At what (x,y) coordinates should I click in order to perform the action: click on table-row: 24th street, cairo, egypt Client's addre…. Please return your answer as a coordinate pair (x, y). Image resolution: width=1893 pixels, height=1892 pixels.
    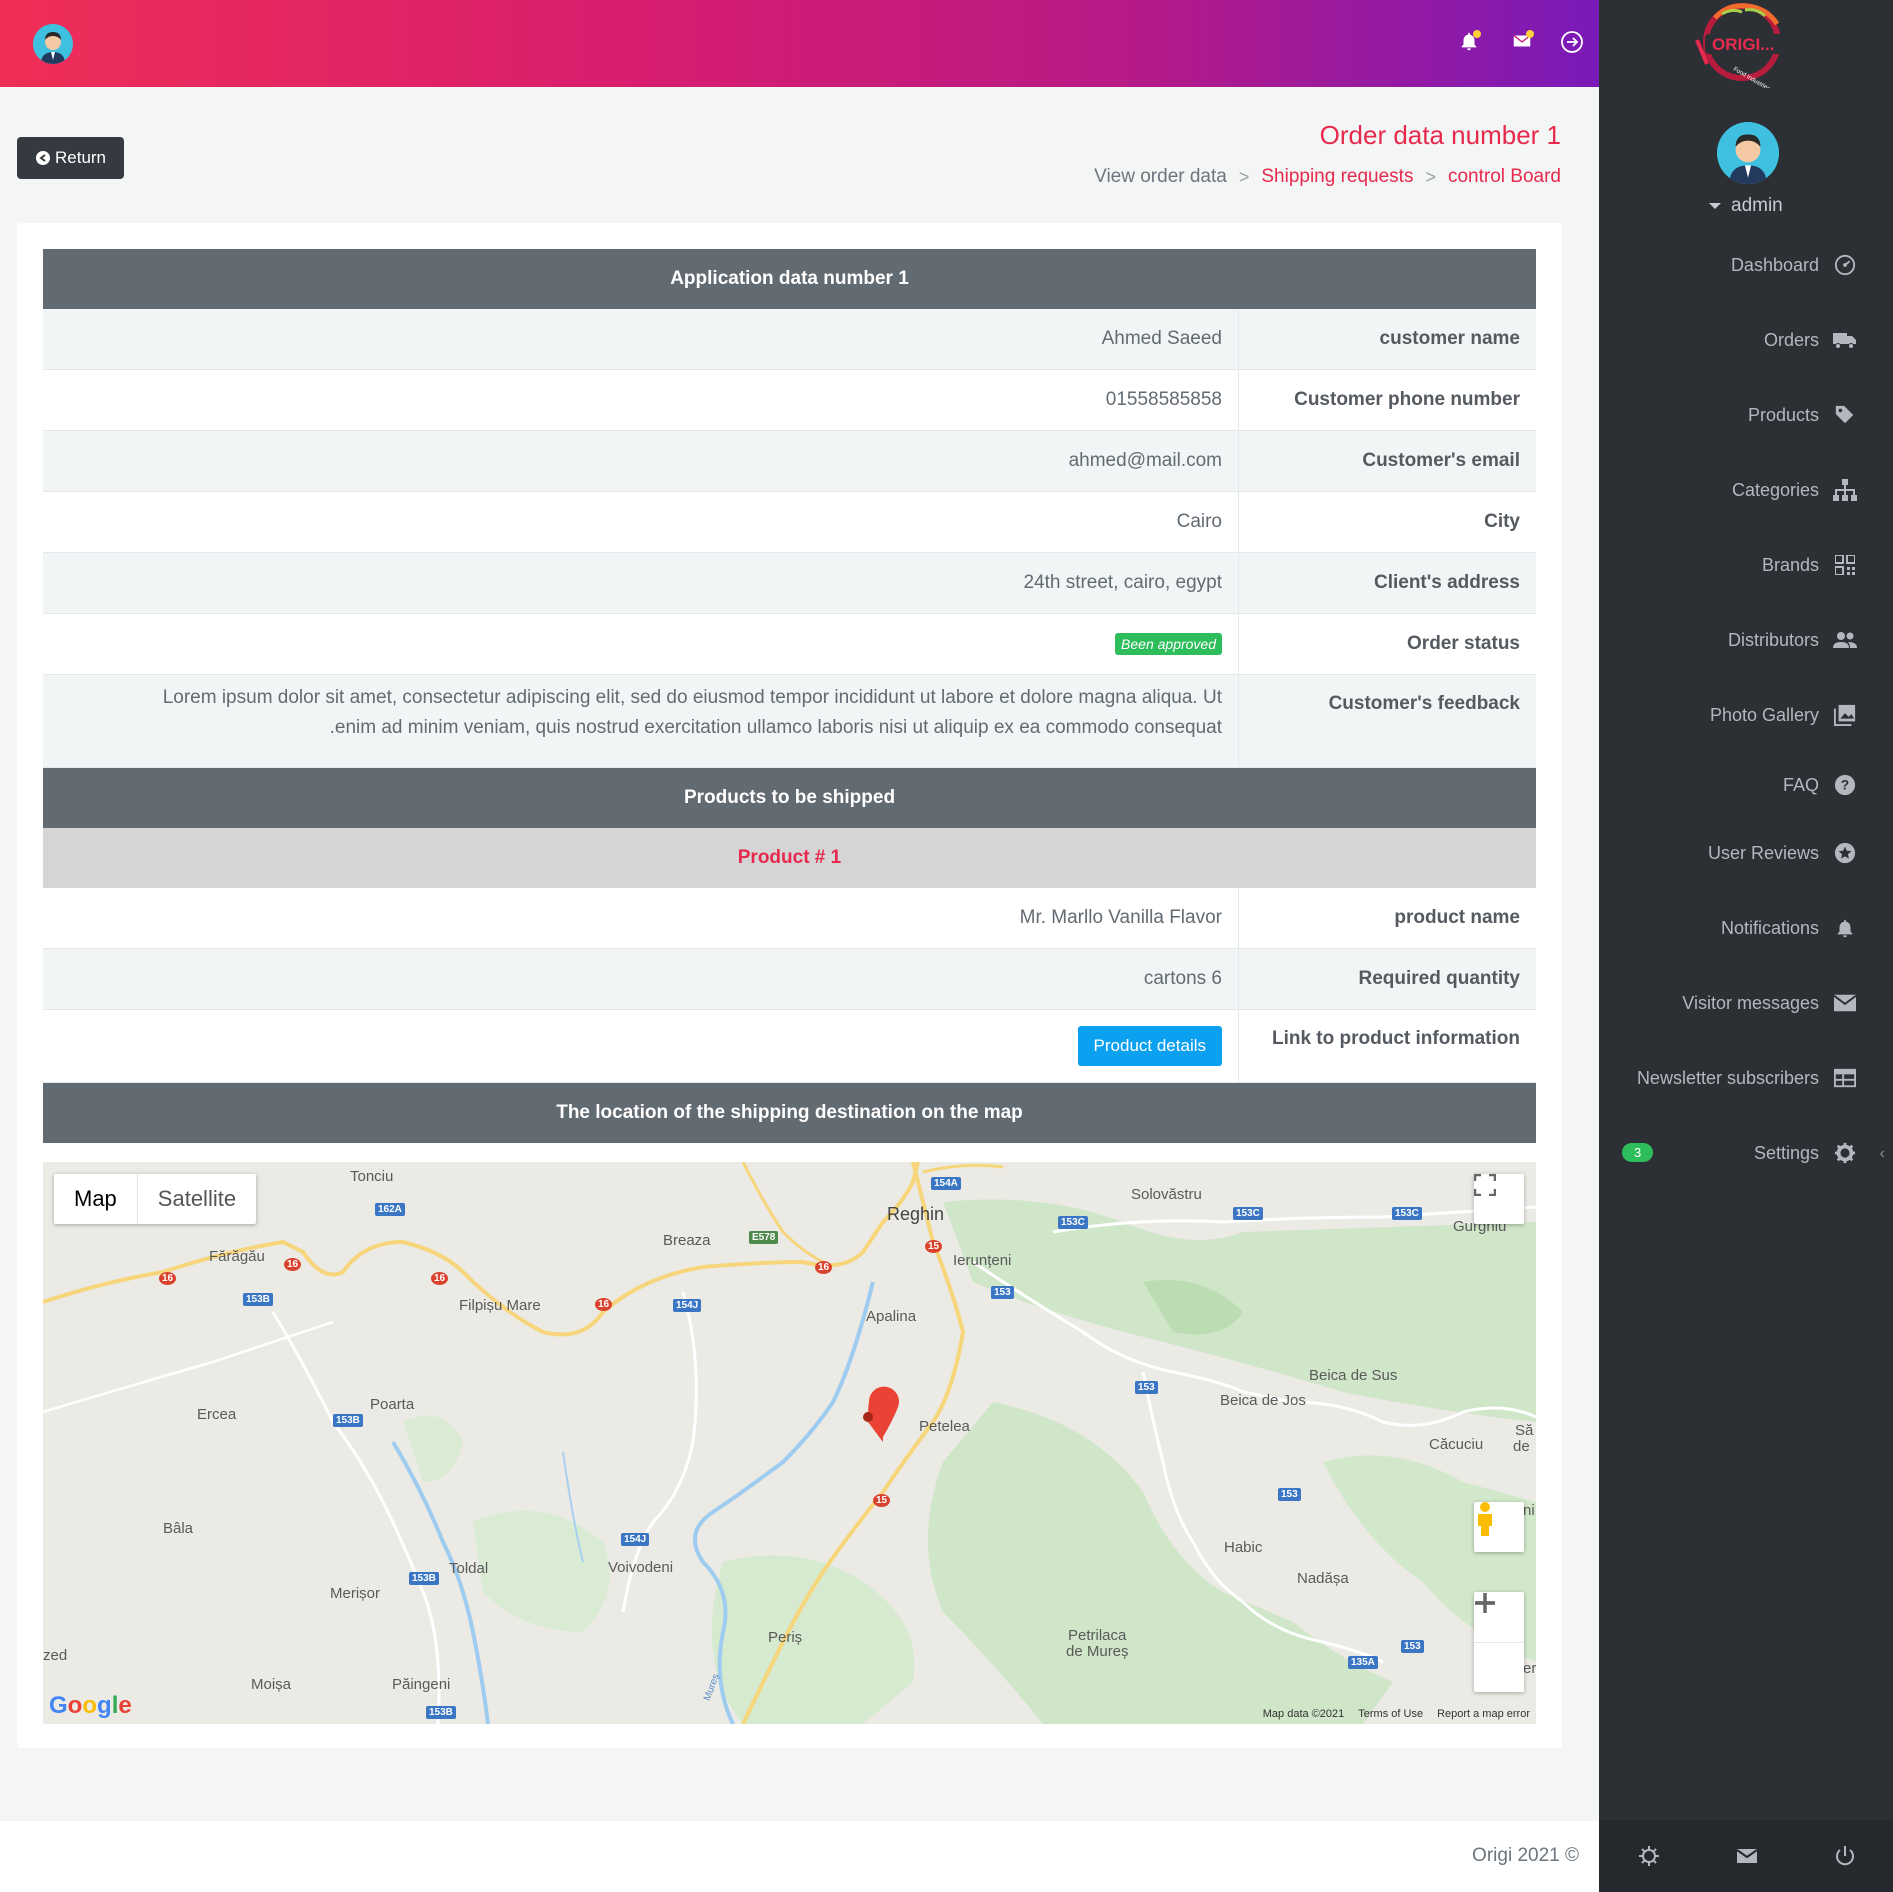
    Looking at the image, I should click on (789, 583).